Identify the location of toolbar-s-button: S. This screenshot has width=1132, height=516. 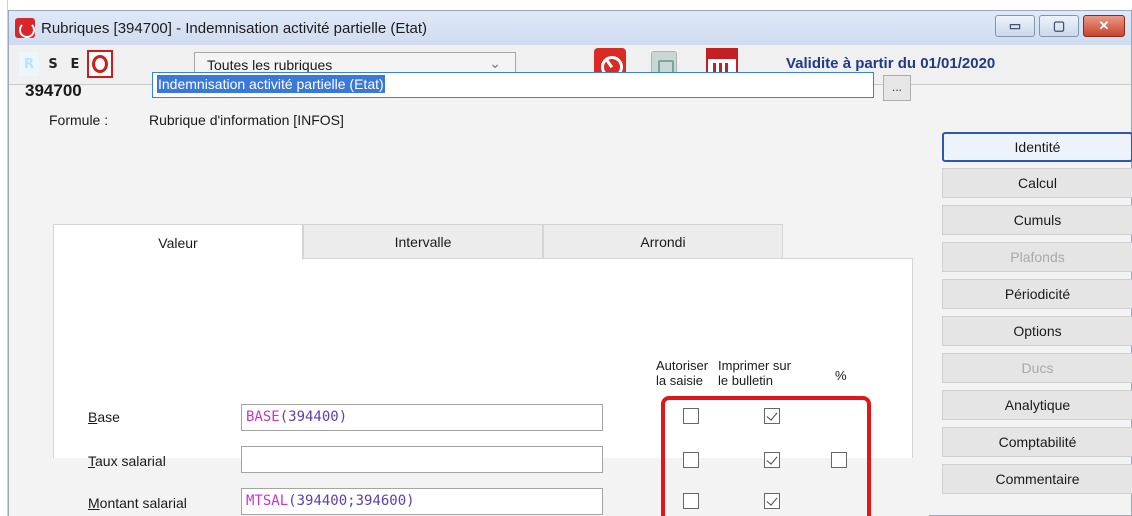
(53, 64).